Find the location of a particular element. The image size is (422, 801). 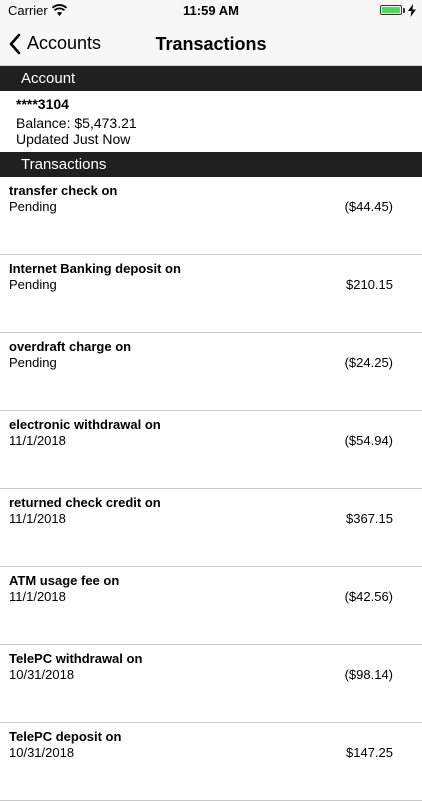

clock: 11:59 AM is located at coordinates (211, 10).